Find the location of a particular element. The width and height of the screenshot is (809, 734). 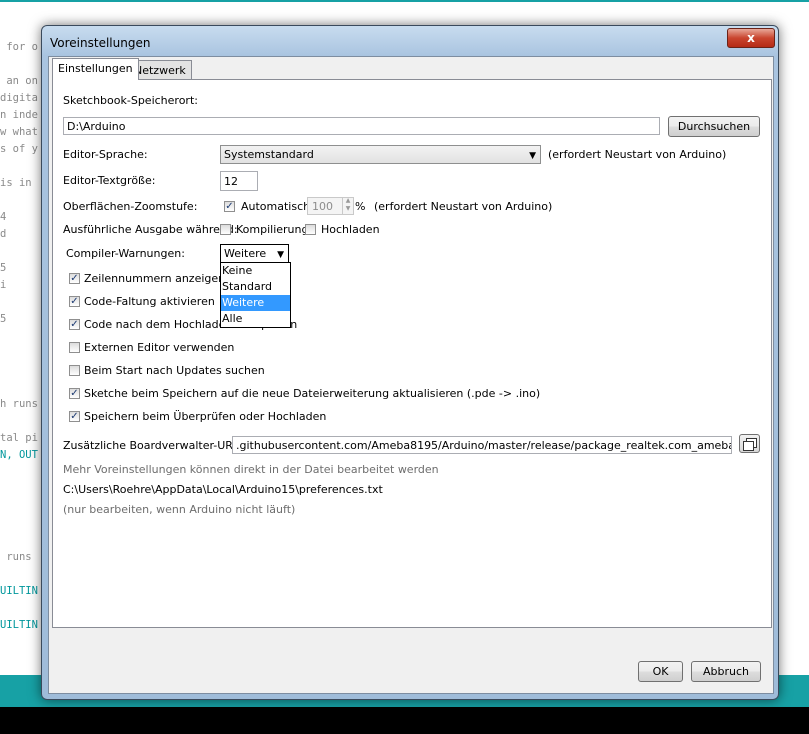

verbose-upload-checkbox is located at coordinates (310, 229).